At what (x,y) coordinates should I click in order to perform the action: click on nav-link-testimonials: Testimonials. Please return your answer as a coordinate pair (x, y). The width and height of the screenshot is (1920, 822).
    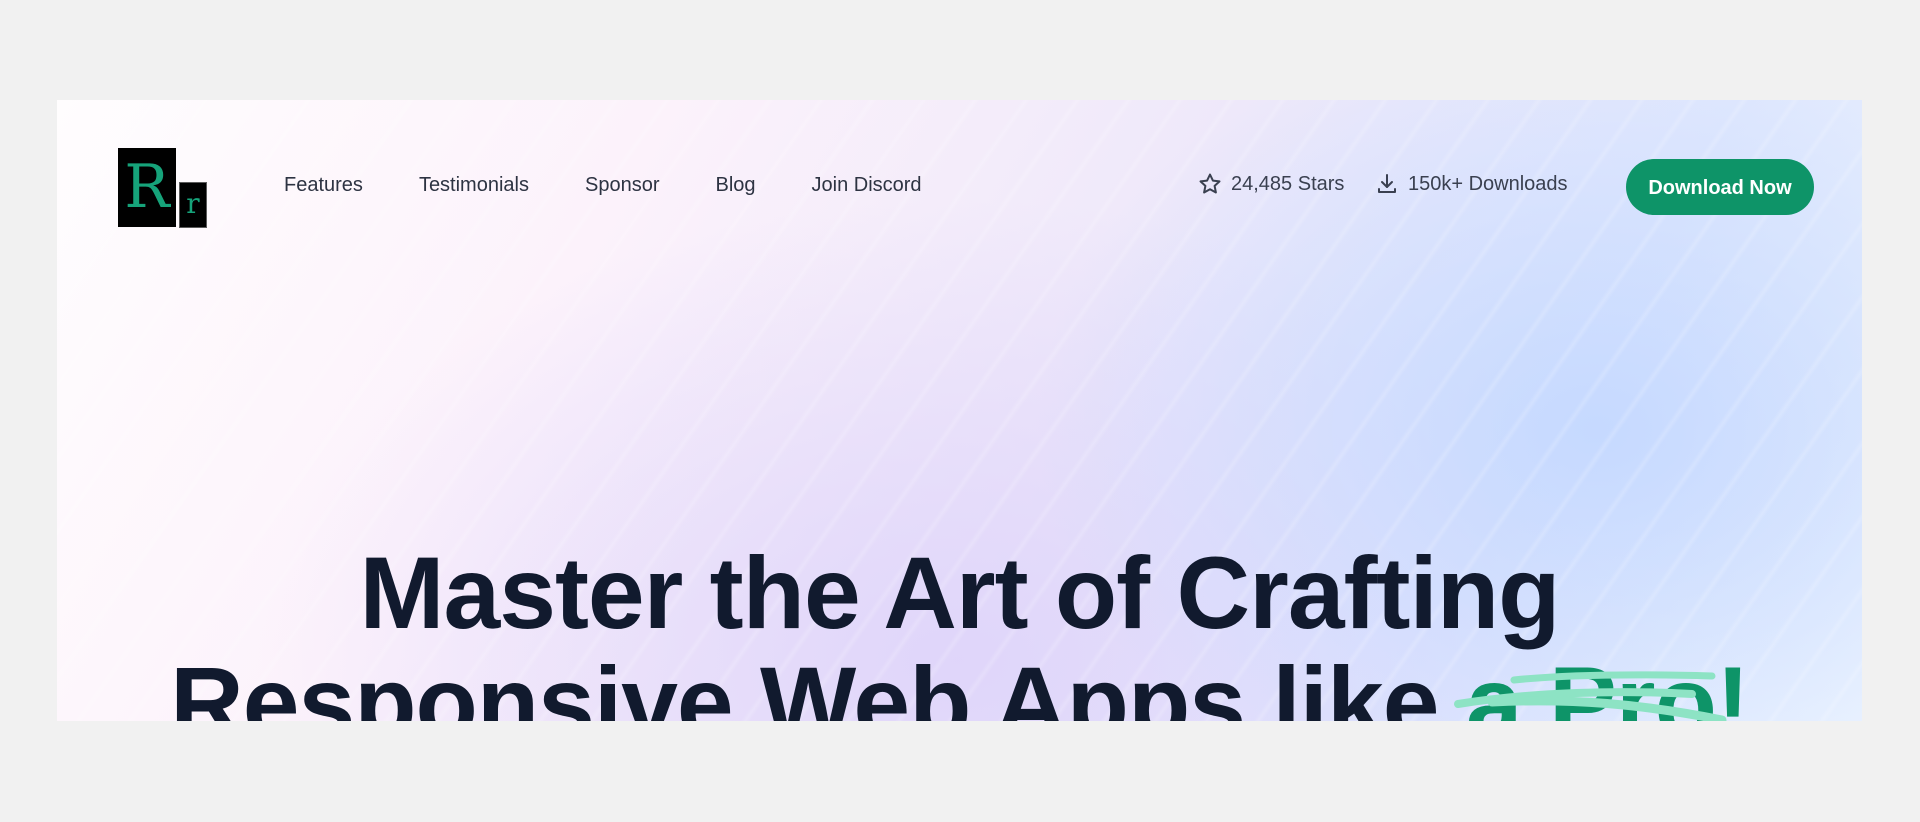
    Looking at the image, I should click on (474, 185).